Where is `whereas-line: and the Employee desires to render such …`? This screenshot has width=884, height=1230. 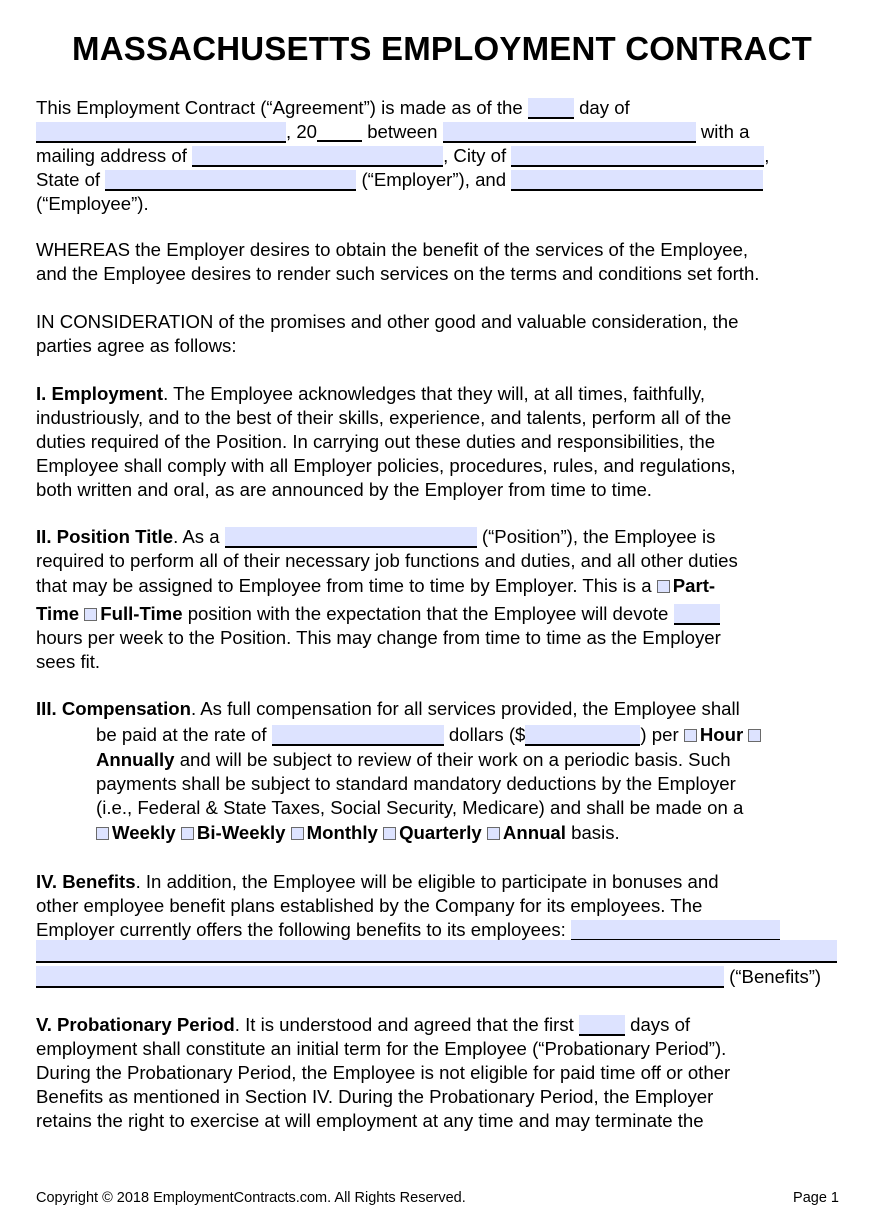
whereas-line: and the Employee desires to render such … is located at coordinates (398, 273).